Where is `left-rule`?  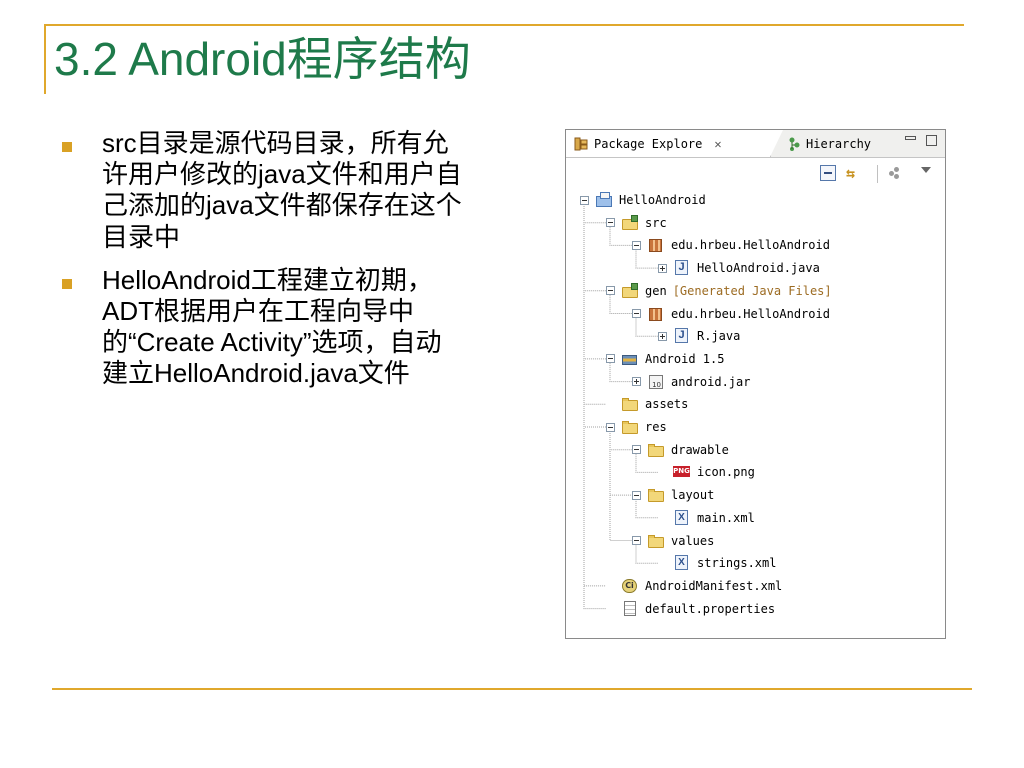 left-rule is located at coordinates (45, 59).